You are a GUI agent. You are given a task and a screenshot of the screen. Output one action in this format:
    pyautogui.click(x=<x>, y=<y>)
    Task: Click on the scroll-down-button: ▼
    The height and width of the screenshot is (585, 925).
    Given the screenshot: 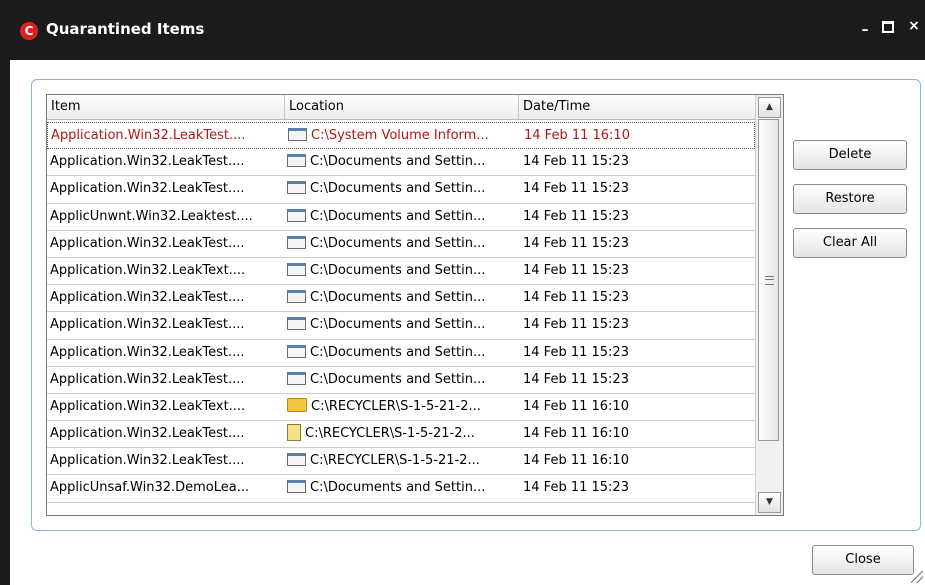 What is the action you would take?
    pyautogui.click(x=769, y=502)
    